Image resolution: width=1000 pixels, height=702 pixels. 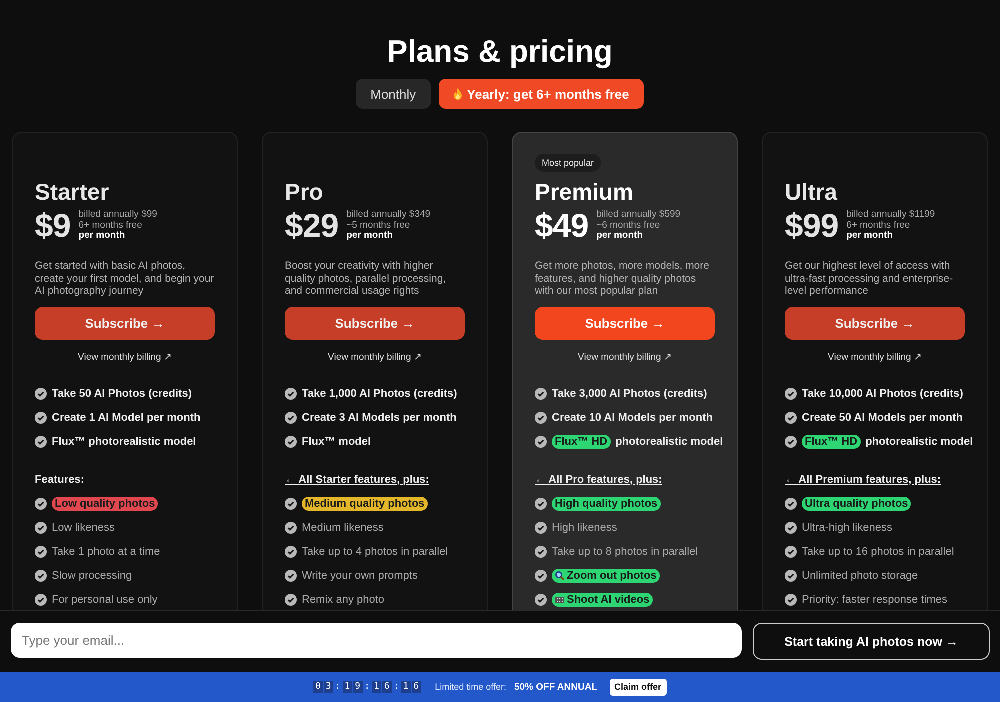 What do you see at coordinates (375, 552) in the screenshot?
I see `feature-item: Take up to 4 photos in parallel` at bounding box center [375, 552].